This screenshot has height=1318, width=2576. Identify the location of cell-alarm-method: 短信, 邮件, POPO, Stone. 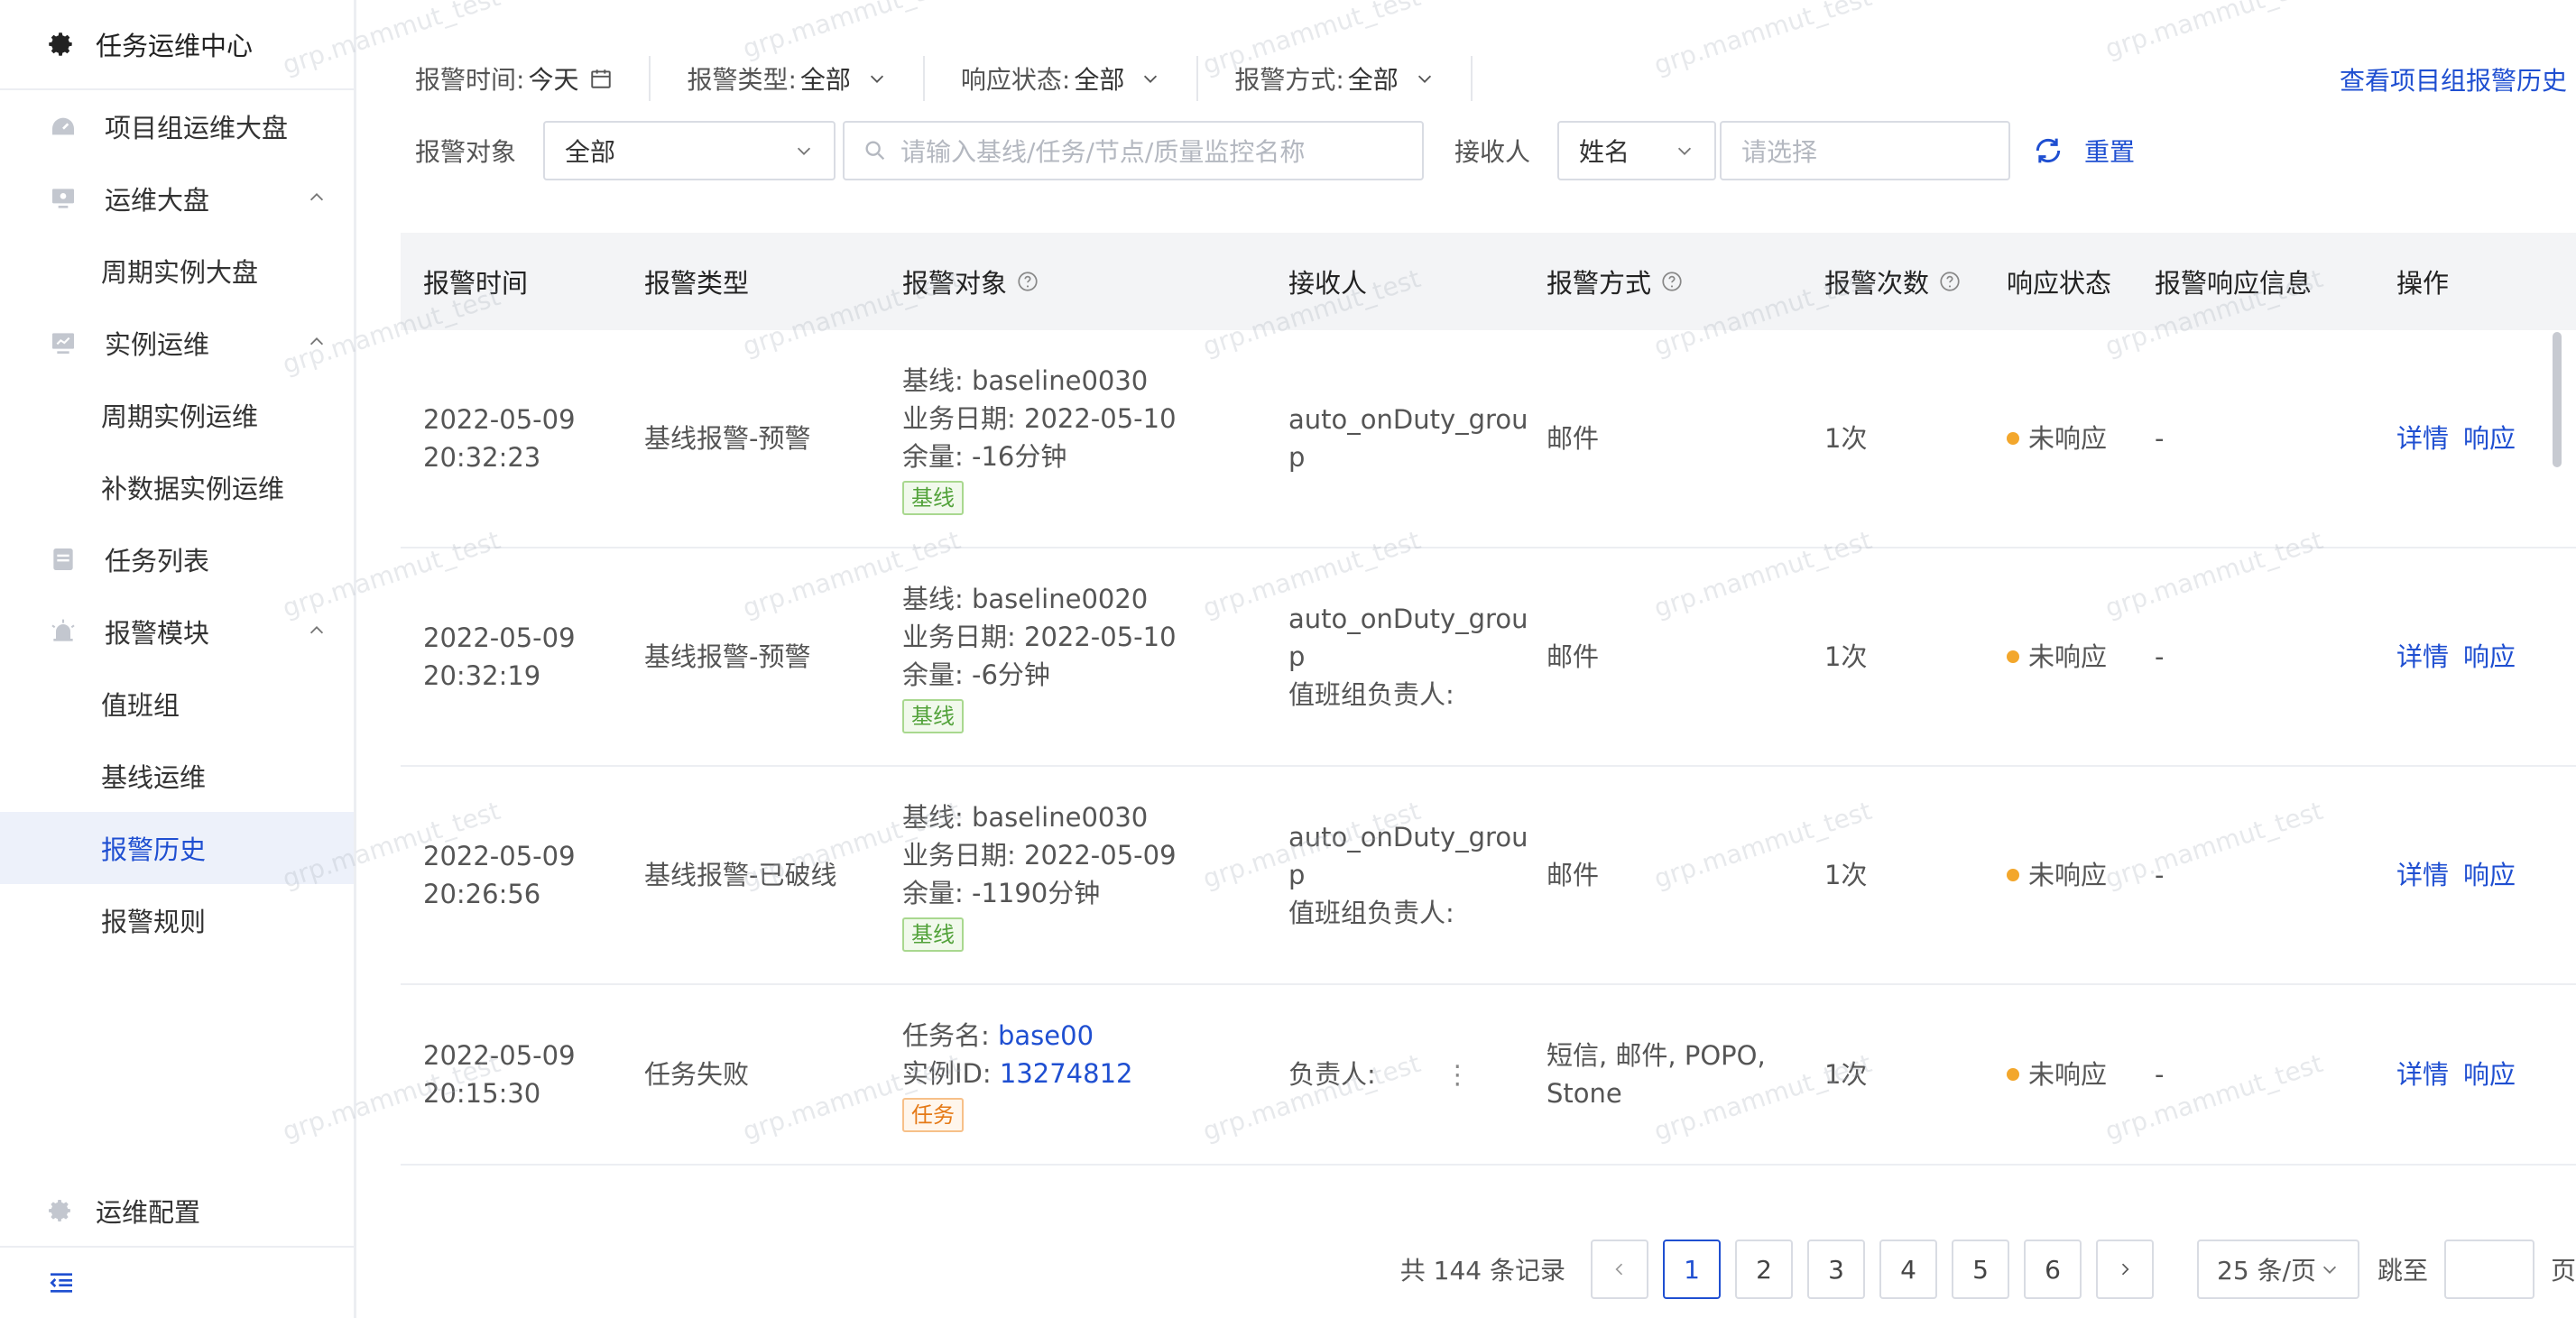
(1656, 1074).